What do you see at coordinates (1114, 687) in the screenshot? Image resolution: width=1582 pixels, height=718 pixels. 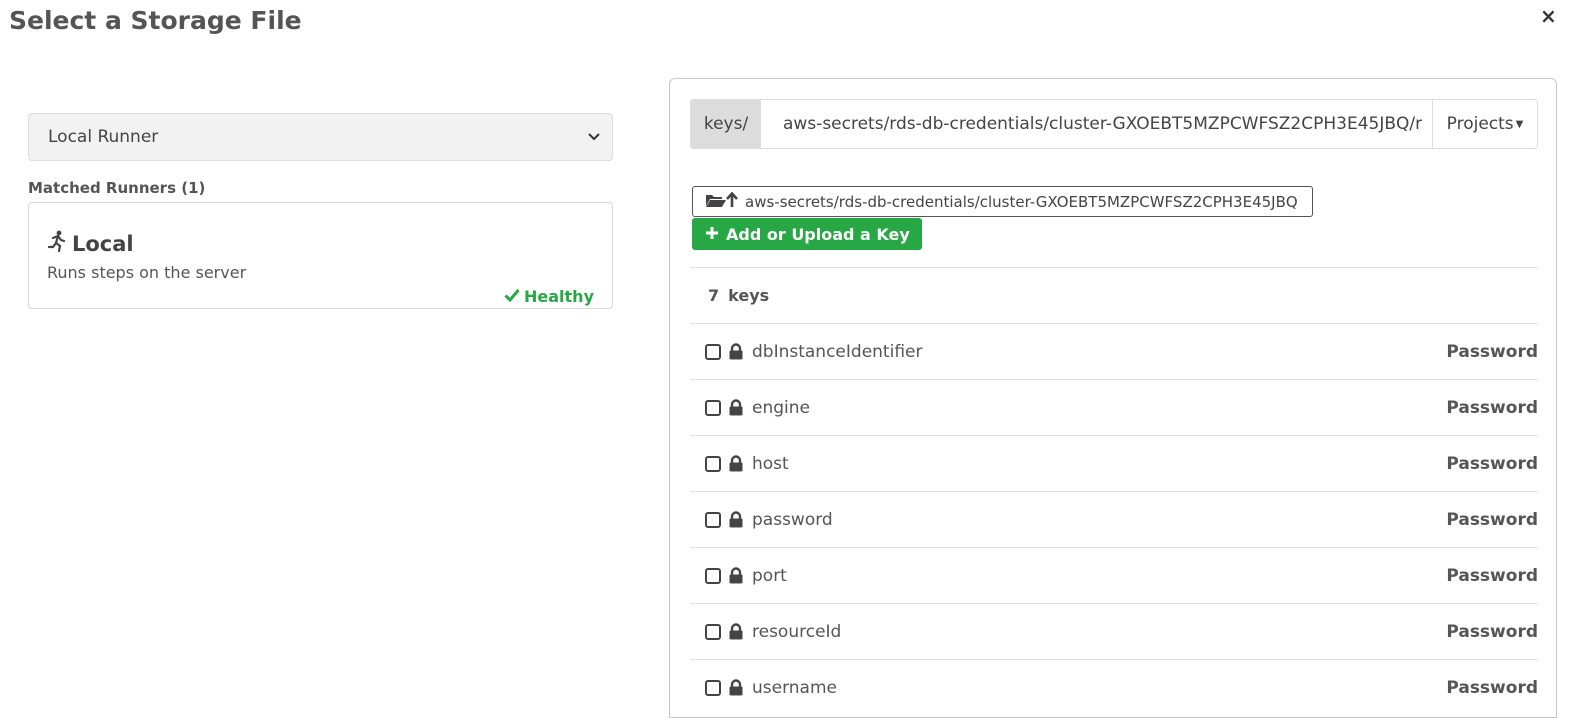 I see `list-item: username Password` at bounding box center [1114, 687].